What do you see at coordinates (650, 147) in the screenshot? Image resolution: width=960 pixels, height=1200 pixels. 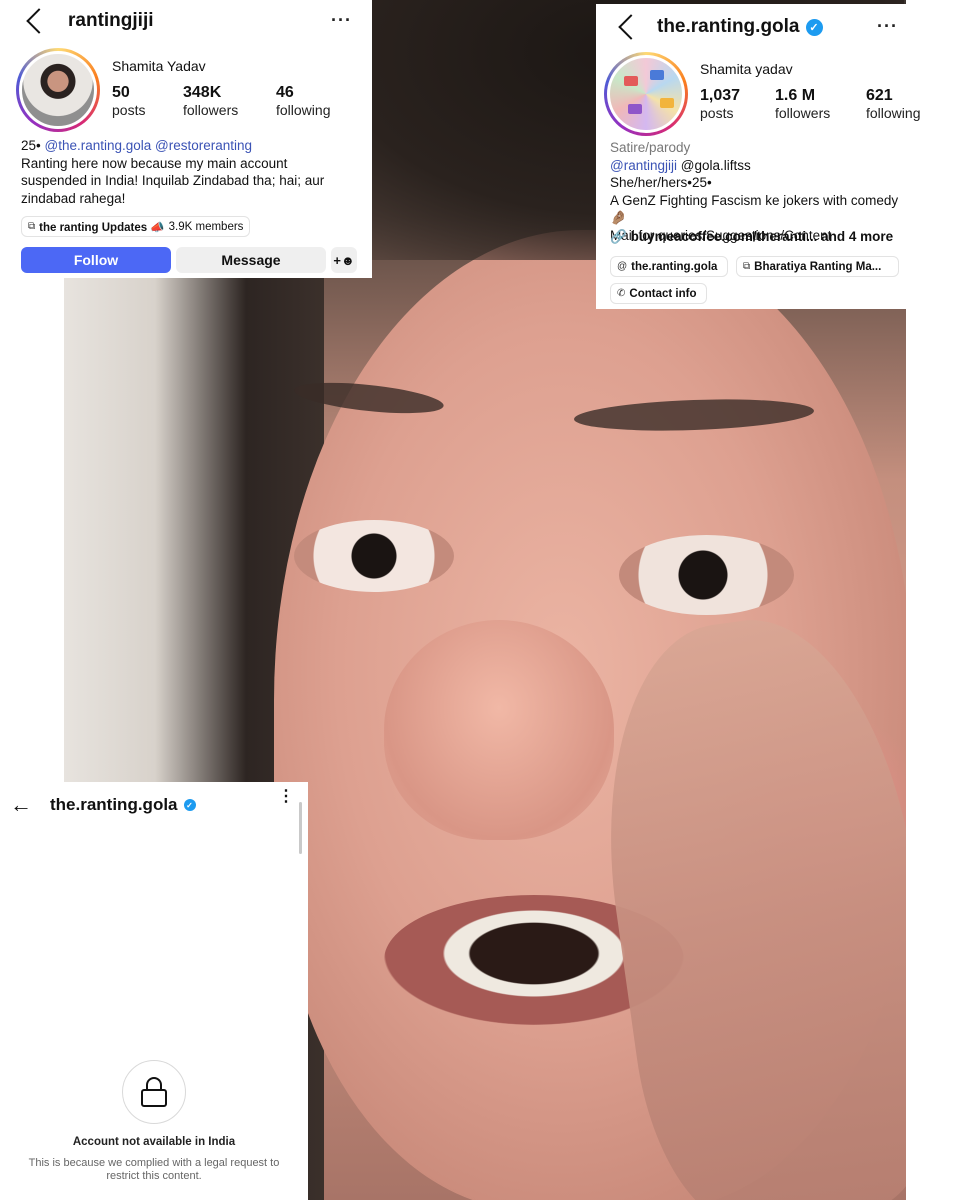 I see `category-label: Satire/parody` at bounding box center [650, 147].